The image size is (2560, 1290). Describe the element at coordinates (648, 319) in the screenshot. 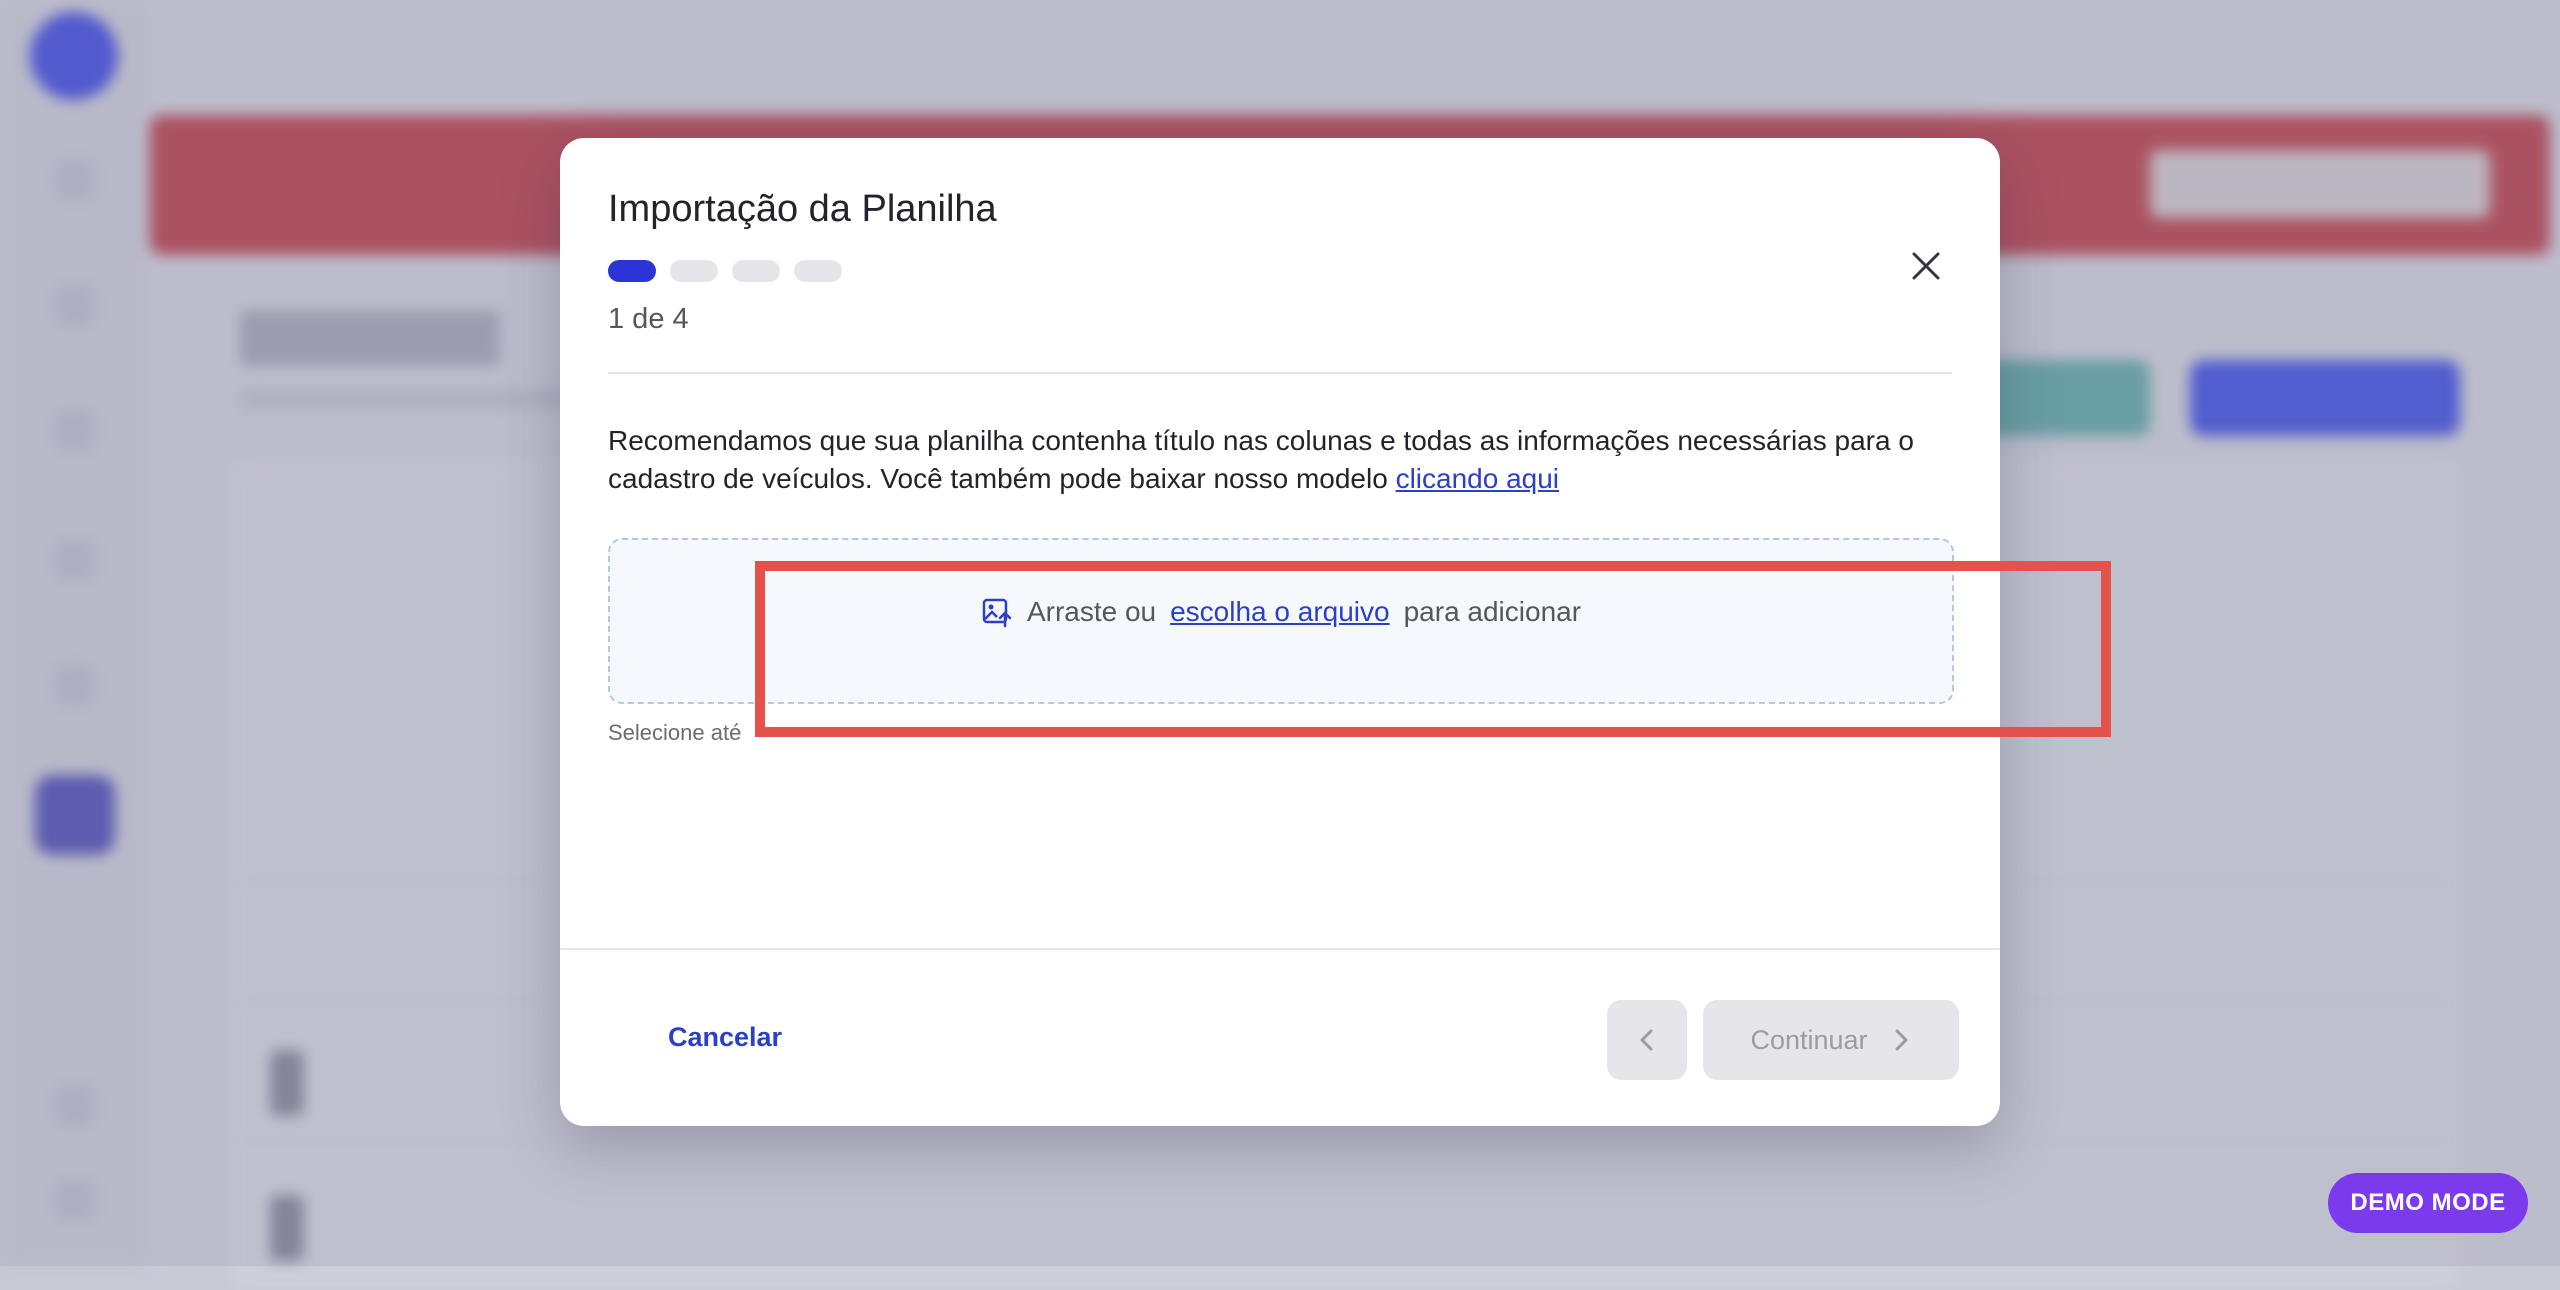

I see `step-counter: 1 de 4` at that location.